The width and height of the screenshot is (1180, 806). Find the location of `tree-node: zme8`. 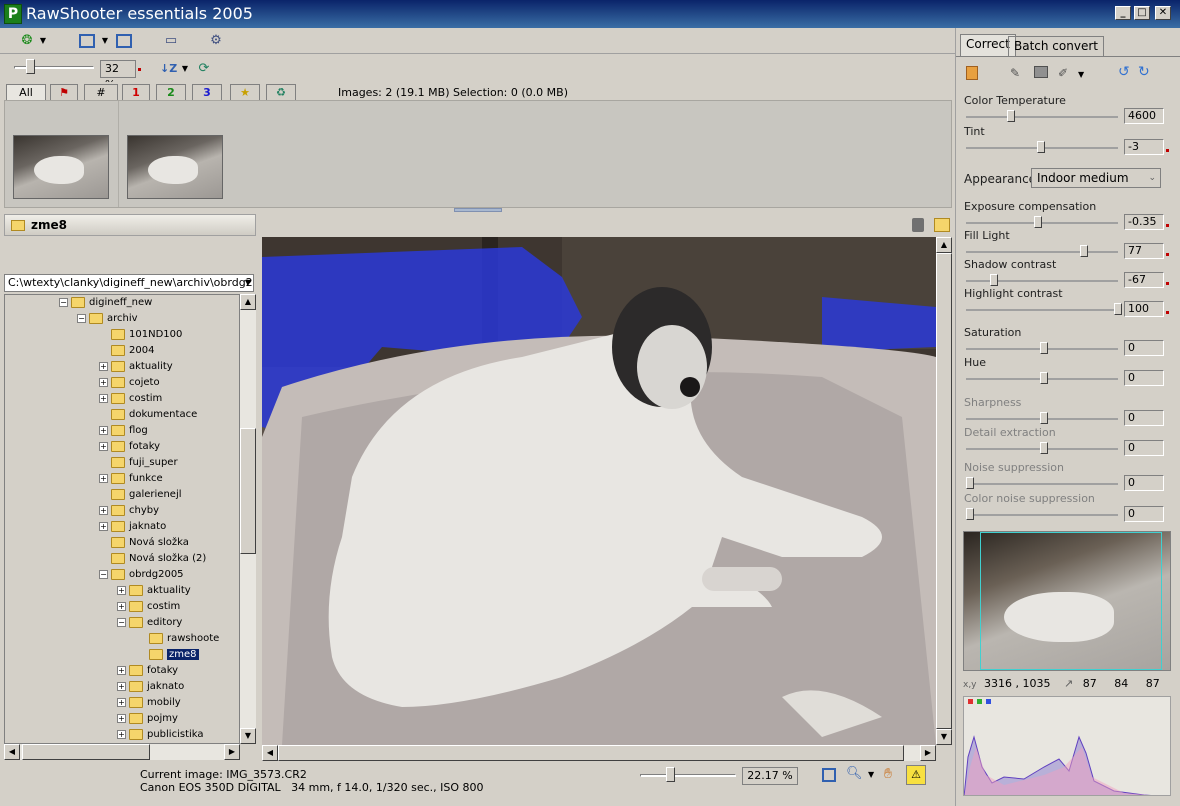

tree-node: zme8 is located at coordinates (168, 655).